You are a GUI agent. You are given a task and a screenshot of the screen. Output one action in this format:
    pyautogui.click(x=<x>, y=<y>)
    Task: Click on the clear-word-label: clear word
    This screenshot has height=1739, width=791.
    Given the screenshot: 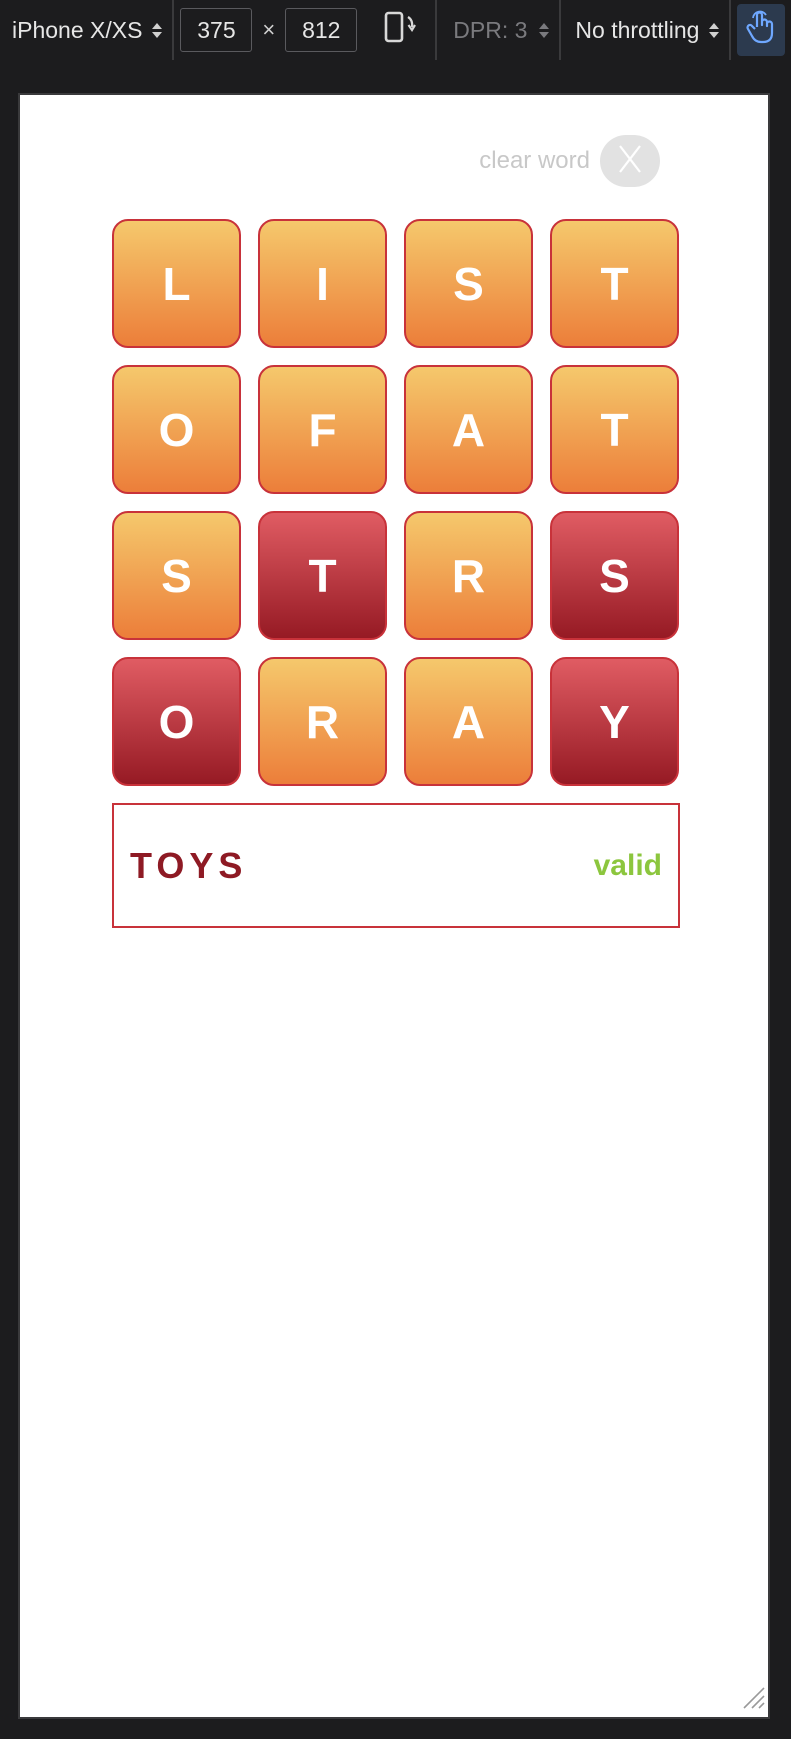 What is the action you would take?
    pyautogui.click(x=534, y=160)
    